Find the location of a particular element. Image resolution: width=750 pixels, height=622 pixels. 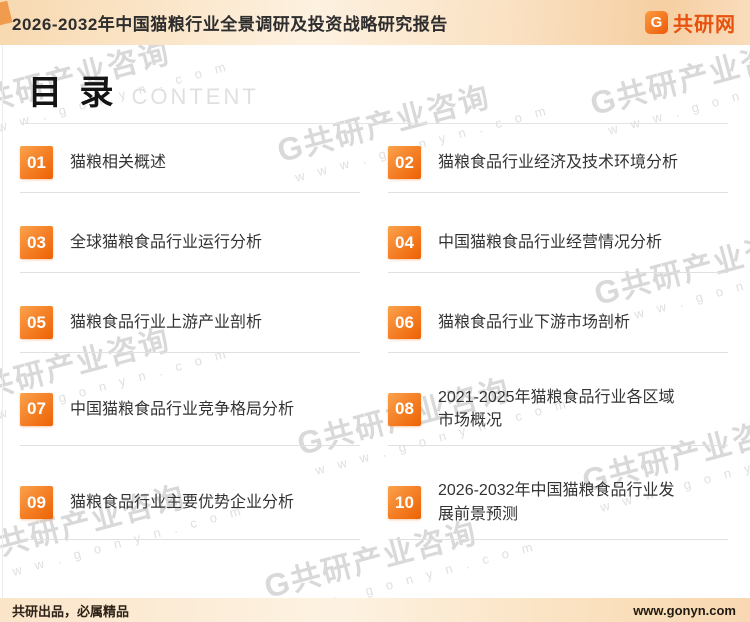

toc-item-07: 07 中国猫粮食品行业竞争格局分析 is located at coordinates (190, 416).